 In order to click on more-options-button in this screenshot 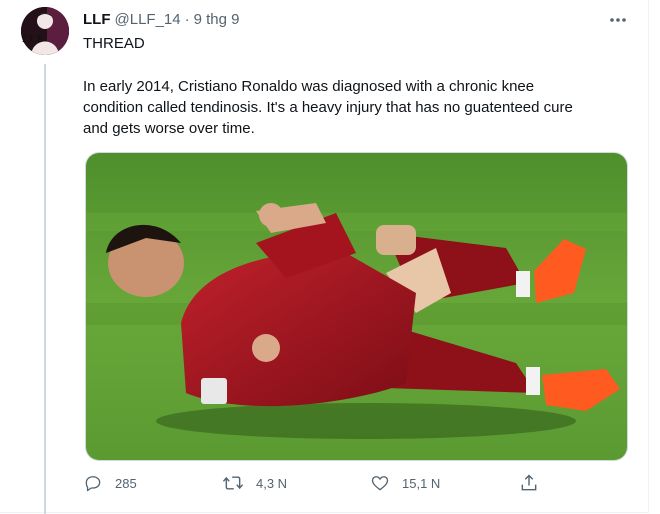, I will do `click(618, 20)`.